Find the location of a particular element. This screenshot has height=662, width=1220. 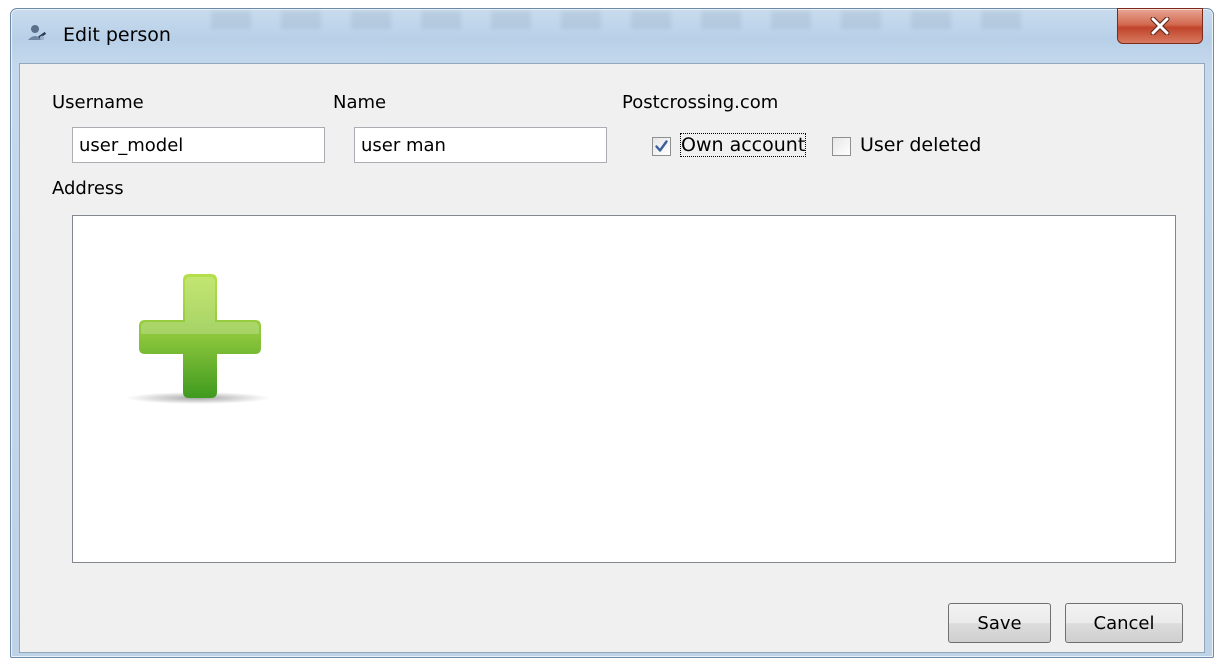

username-input is located at coordinates (198, 145).